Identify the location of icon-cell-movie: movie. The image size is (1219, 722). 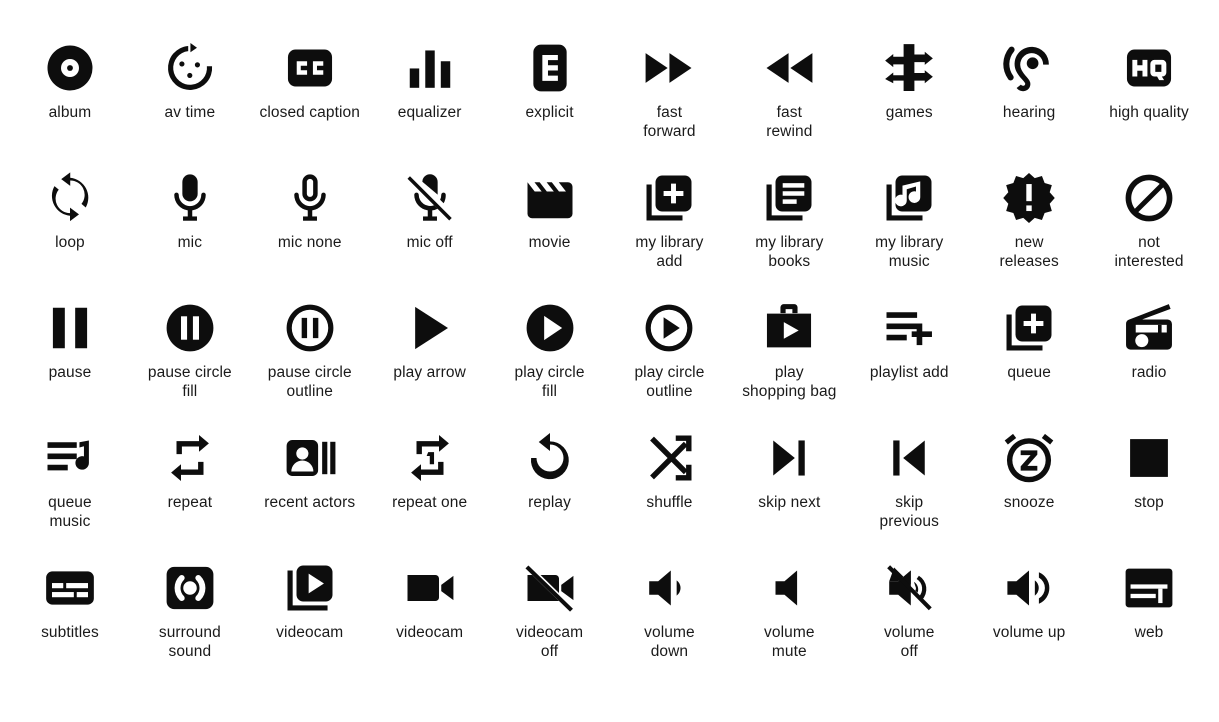
(550, 217).